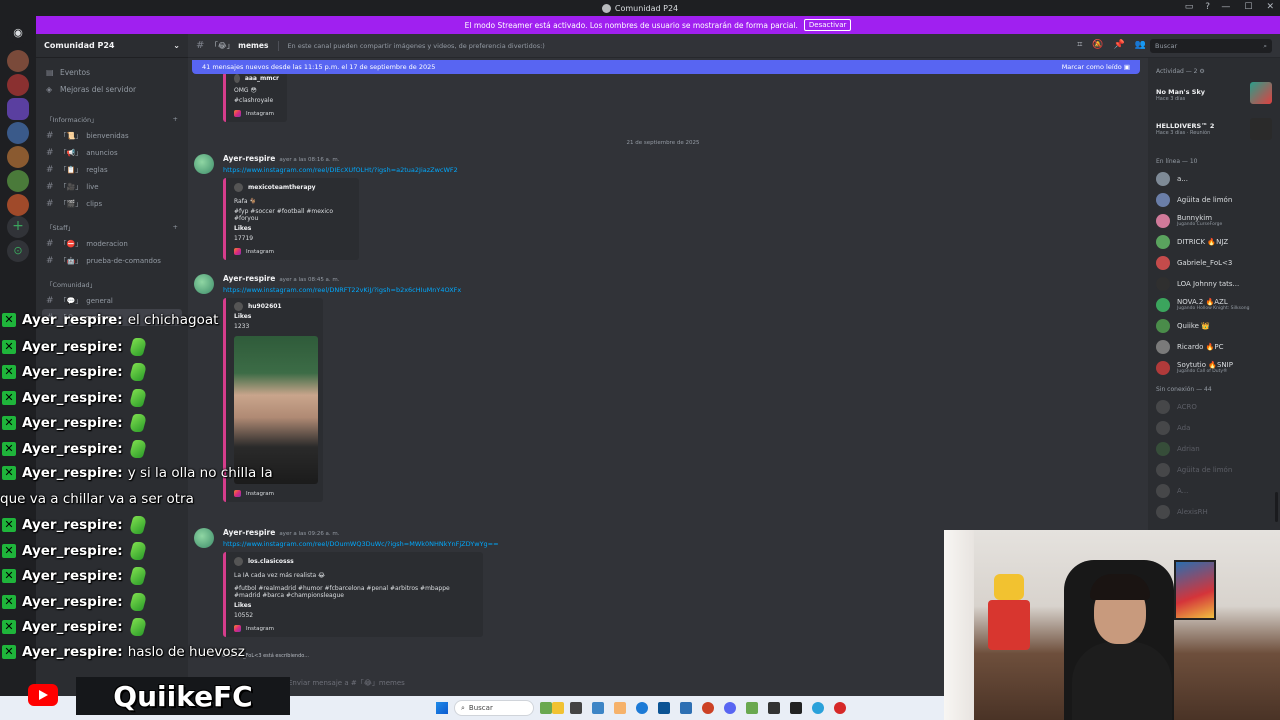 This screenshot has height=720, width=1280. What do you see at coordinates (1119, 45) in the screenshot?
I see `pin-icon: 📌` at bounding box center [1119, 45].